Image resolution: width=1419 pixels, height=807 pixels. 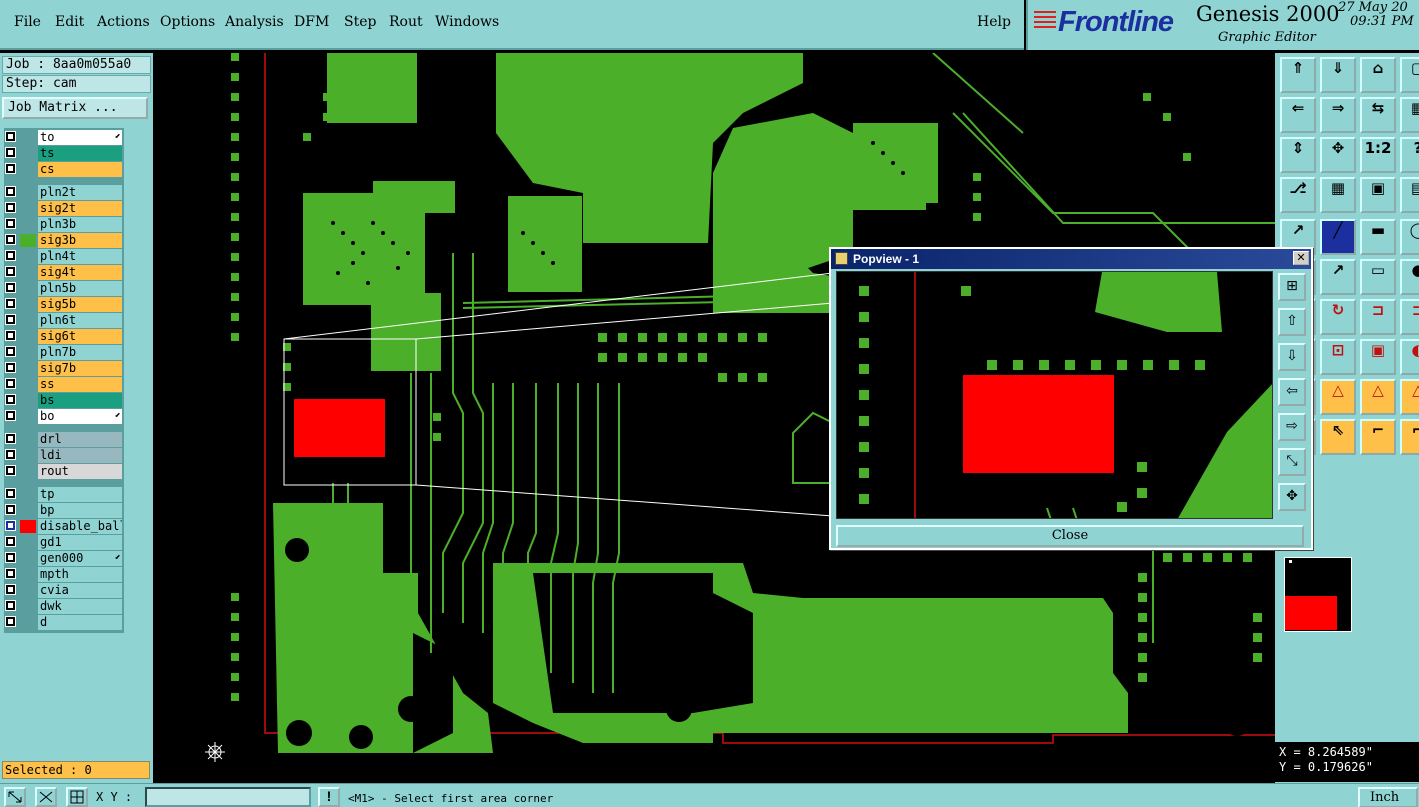 What do you see at coordinates (77, 797) in the screenshot?
I see `grid-icon` at bounding box center [77, 797].